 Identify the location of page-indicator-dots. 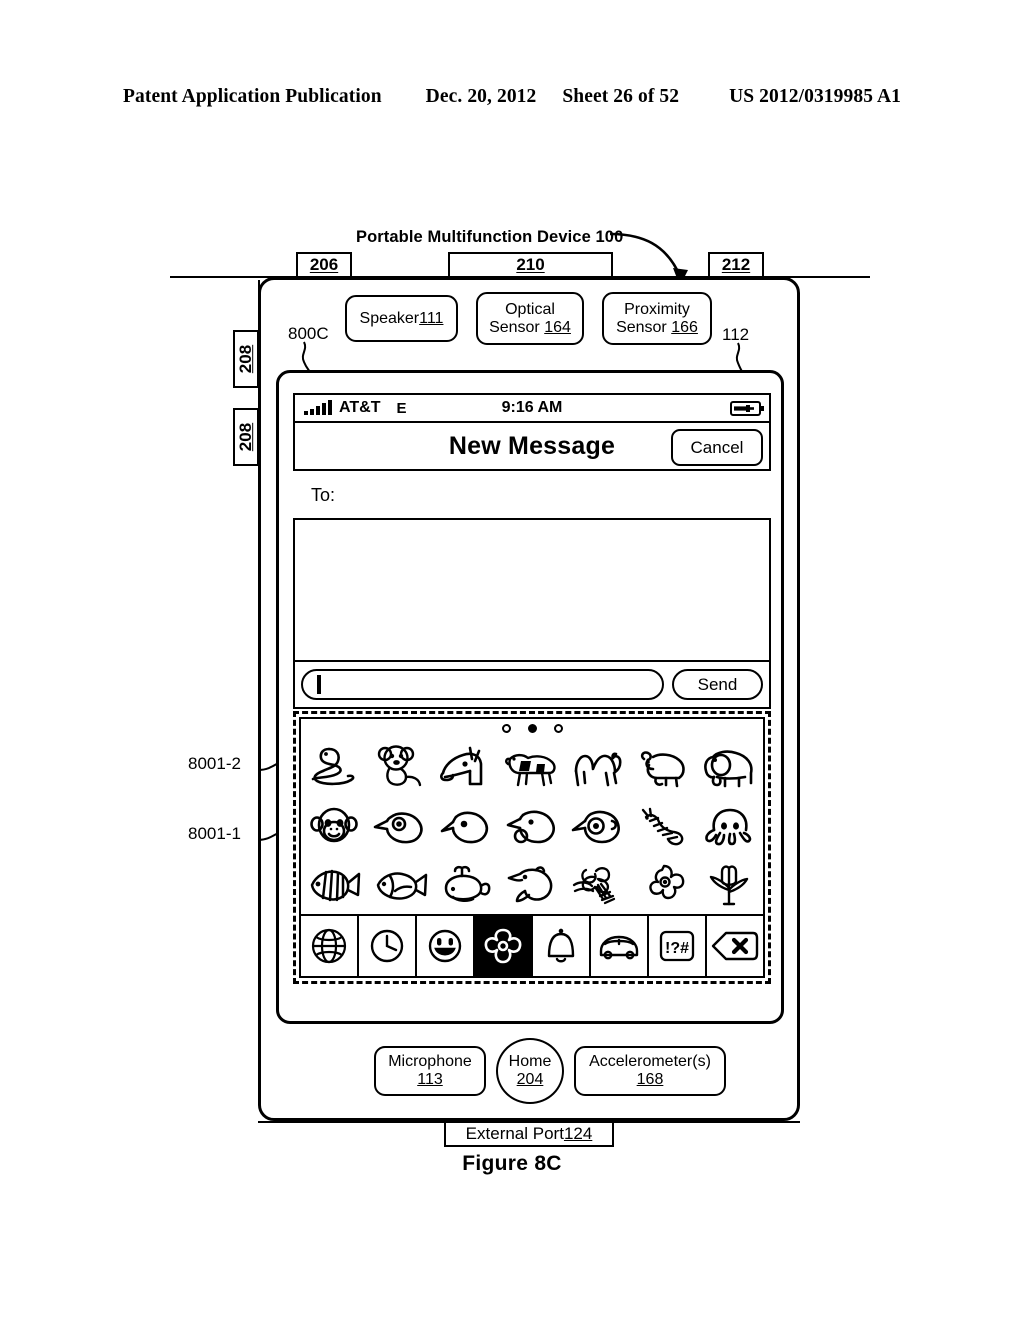
(532, 728).